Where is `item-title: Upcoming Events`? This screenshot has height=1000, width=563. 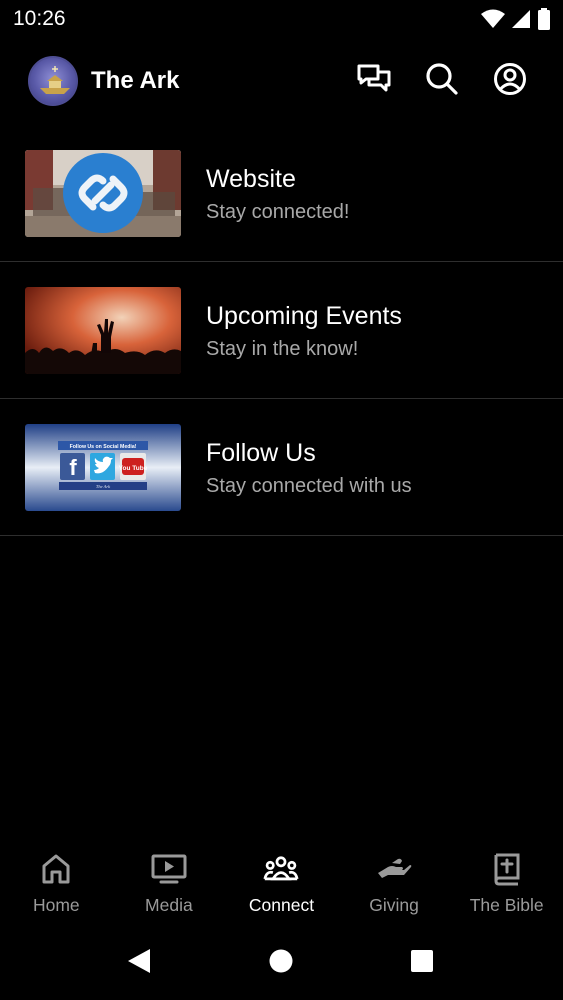
item-title: Upcoming Events is located at coordinates (304, 316).